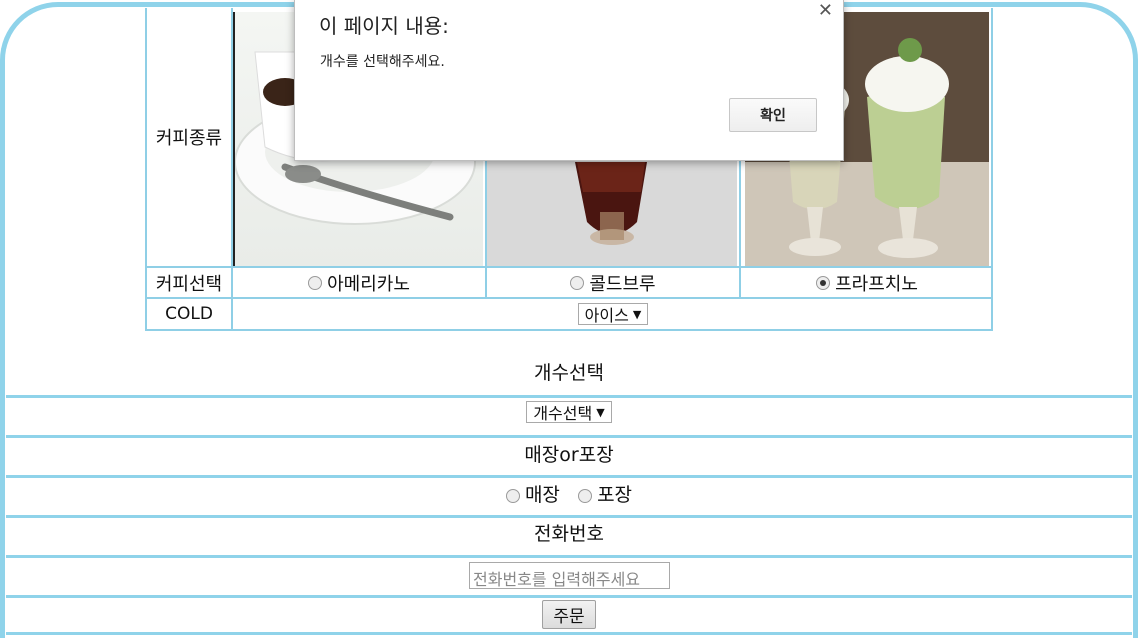 This screenshot has width=1140, height=639. Describe the element at coordinates (570, 315) in the screenshot. I see `temperature-row: COLD 아이스 ▼` at that location.